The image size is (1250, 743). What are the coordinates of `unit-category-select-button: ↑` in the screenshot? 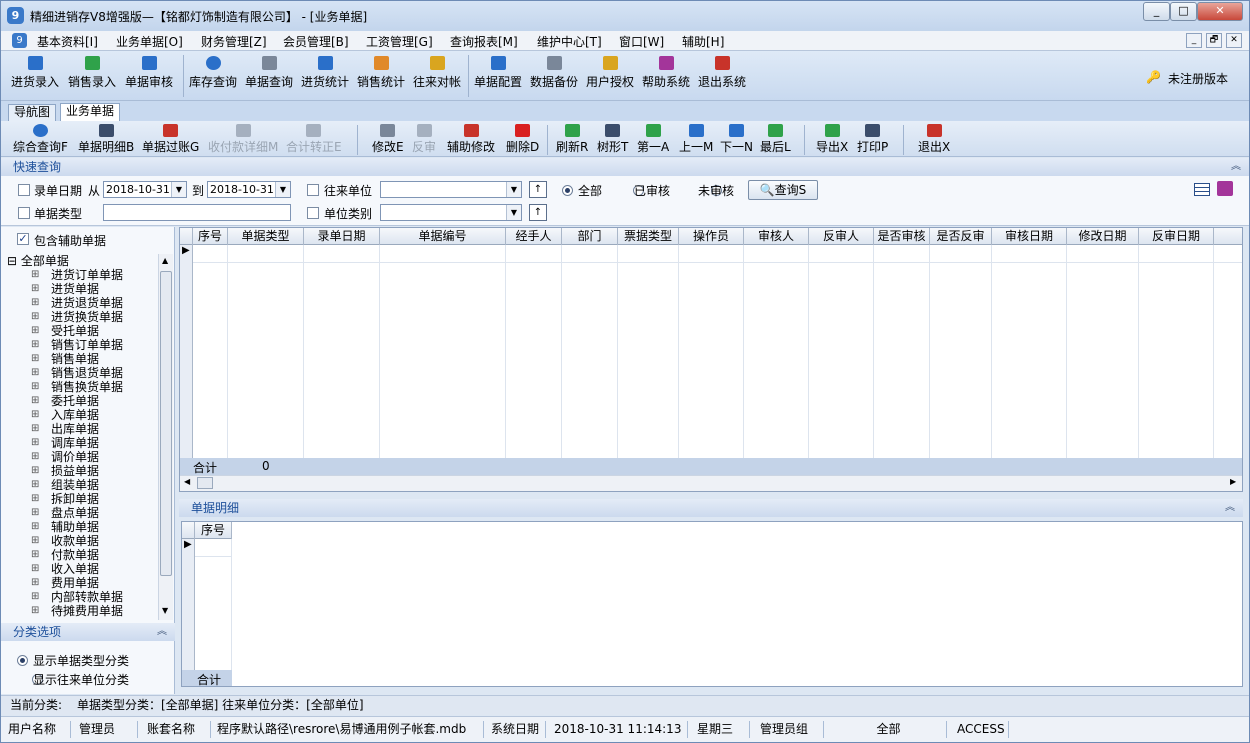 It's located at (538, 212).